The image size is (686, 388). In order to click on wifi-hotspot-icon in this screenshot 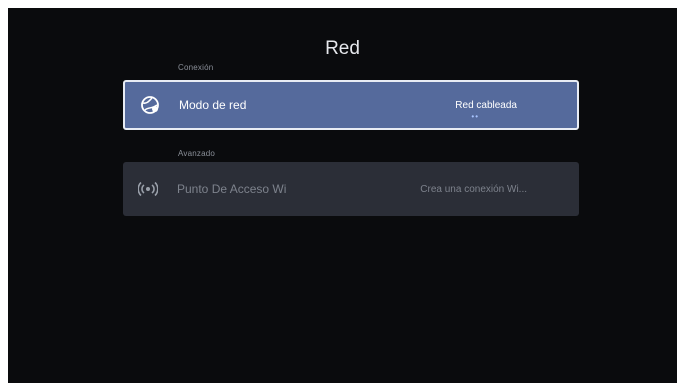, I will do `click(148, 189)`.